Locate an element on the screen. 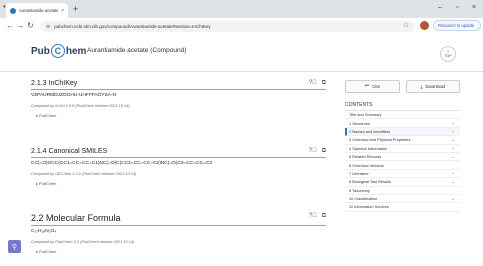 This screenshot has height=266, width=483. back-to-top-button: ? TOP is located at coordinates (448, 54).